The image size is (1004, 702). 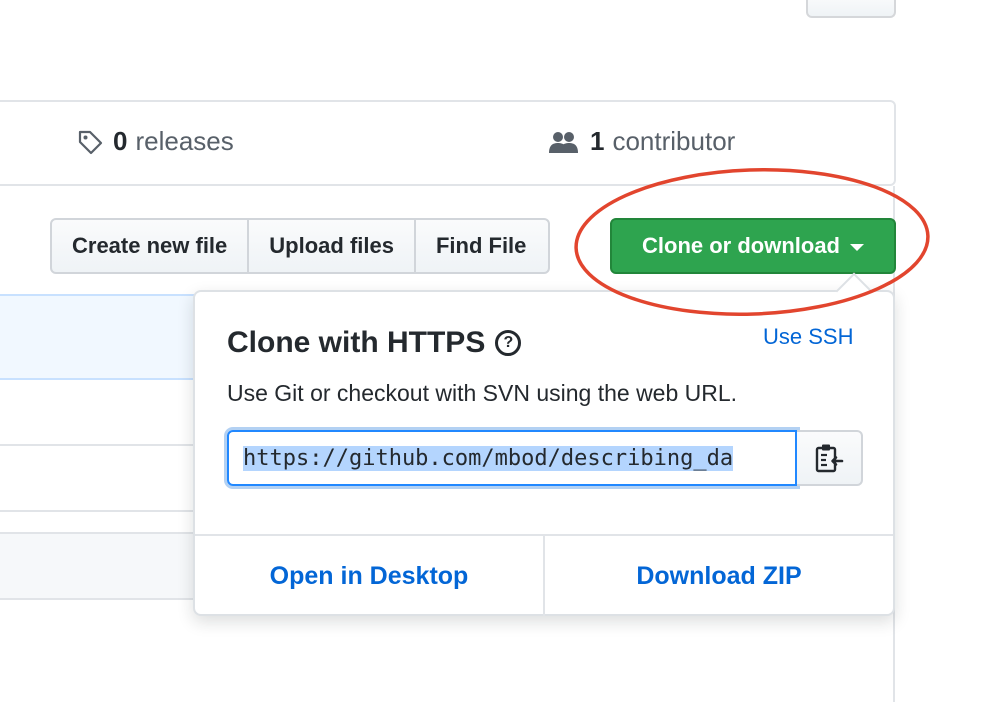 What do you see at coordinates (184, 141) in the screenshot?
I see `releases-label: releases` at bounding box center [184, 141].